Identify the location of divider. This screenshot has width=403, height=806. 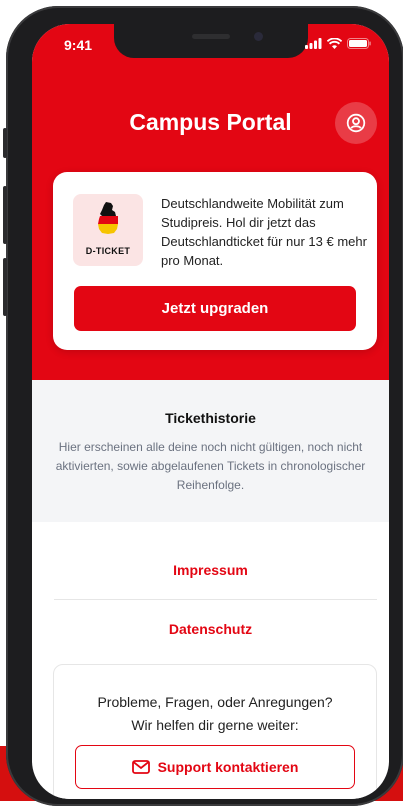
(215, 599).